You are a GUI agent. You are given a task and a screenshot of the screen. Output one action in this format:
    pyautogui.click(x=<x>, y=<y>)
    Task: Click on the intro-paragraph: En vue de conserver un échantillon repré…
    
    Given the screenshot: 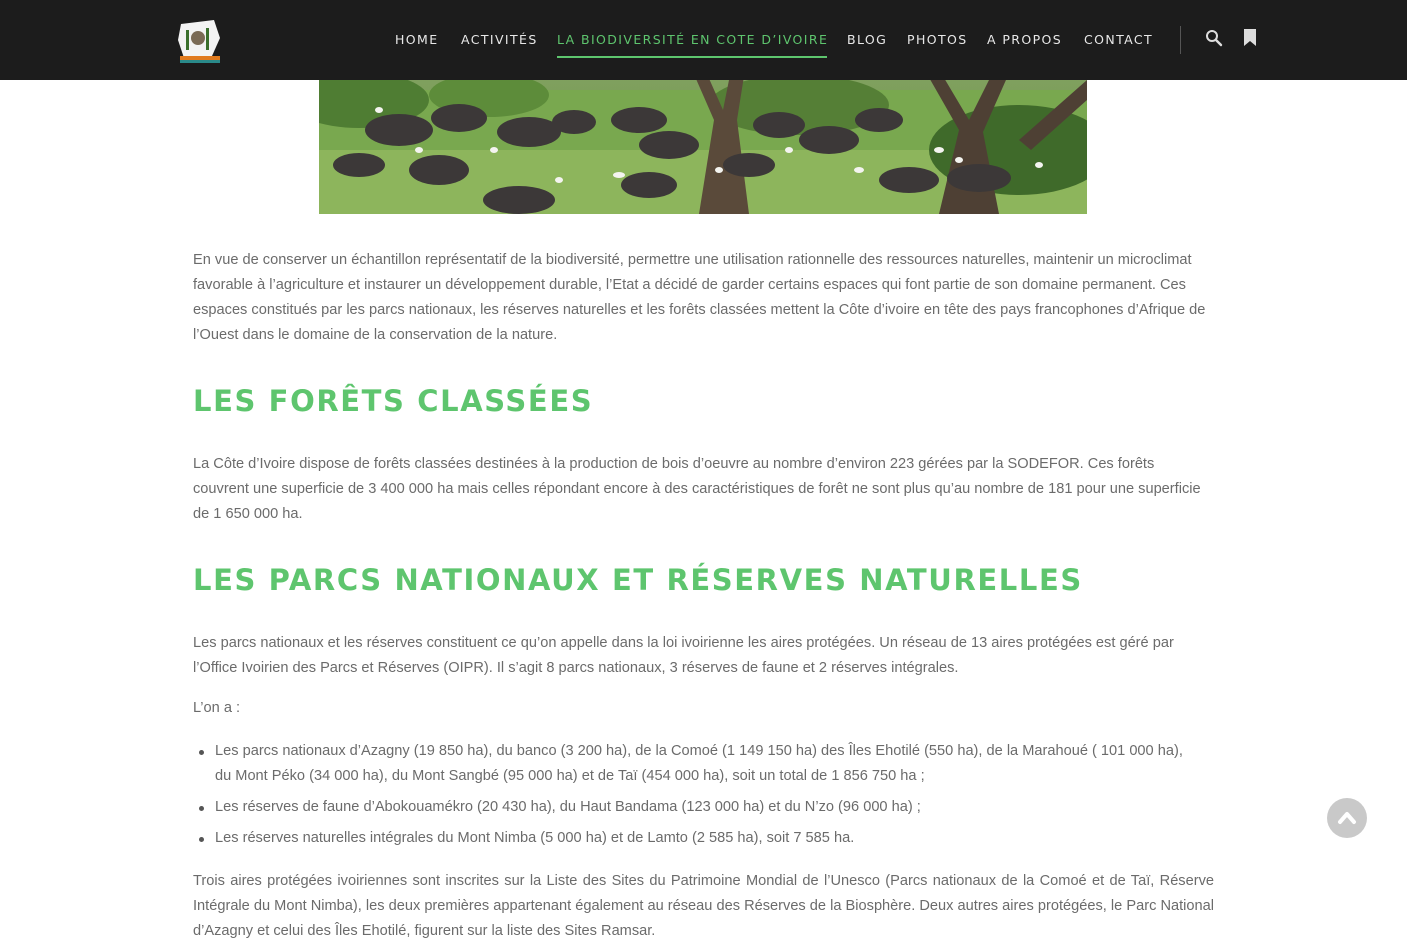 What is the action you would take?
    pyautogui.click(x=699, y=297)
    